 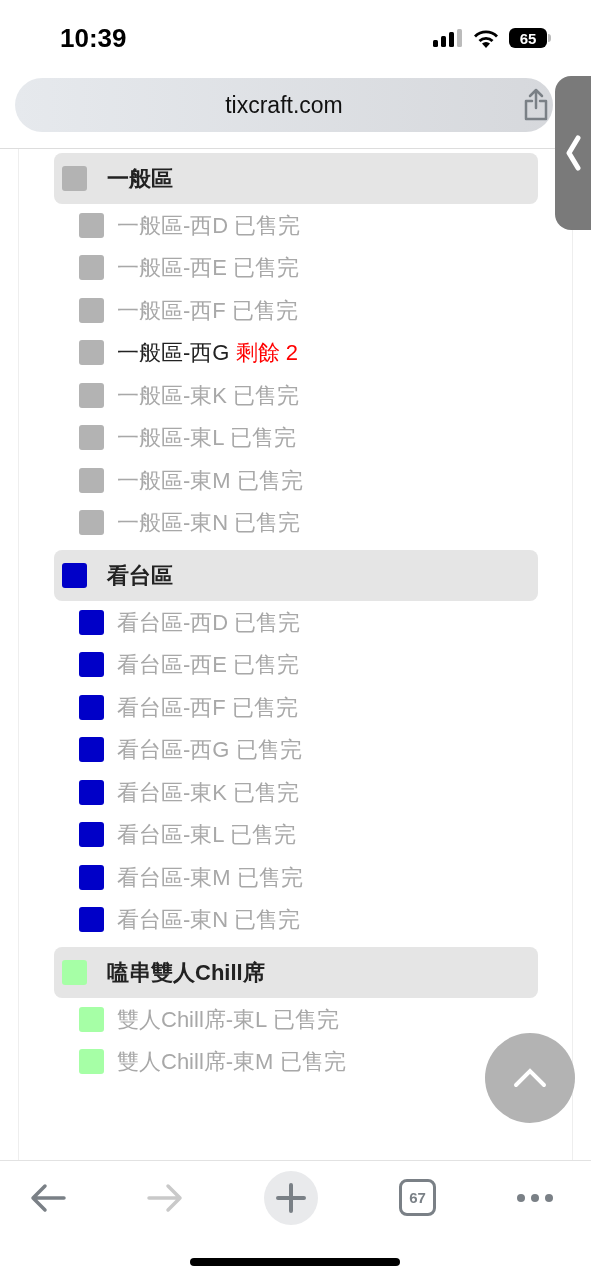 What do you see at coordinates (448, 38) in the screenshot?
I see `signal-icon` at bounding box center [448, 38].